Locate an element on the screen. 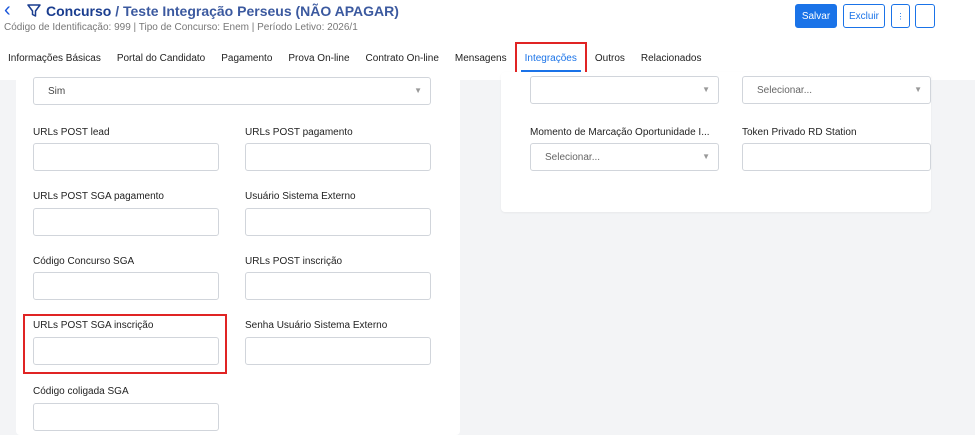 The image size is (975, 435). page-title-record: / Teste Integração Perseus (NÃO APAGAR) is located at coordinates (255, 11).